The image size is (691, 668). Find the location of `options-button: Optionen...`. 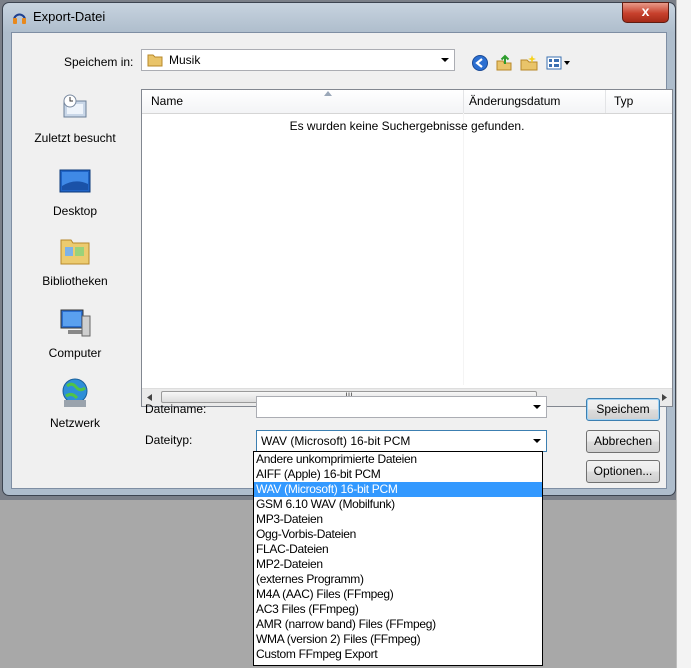

options-button: Optionen... is located at coordinates (623, 471).